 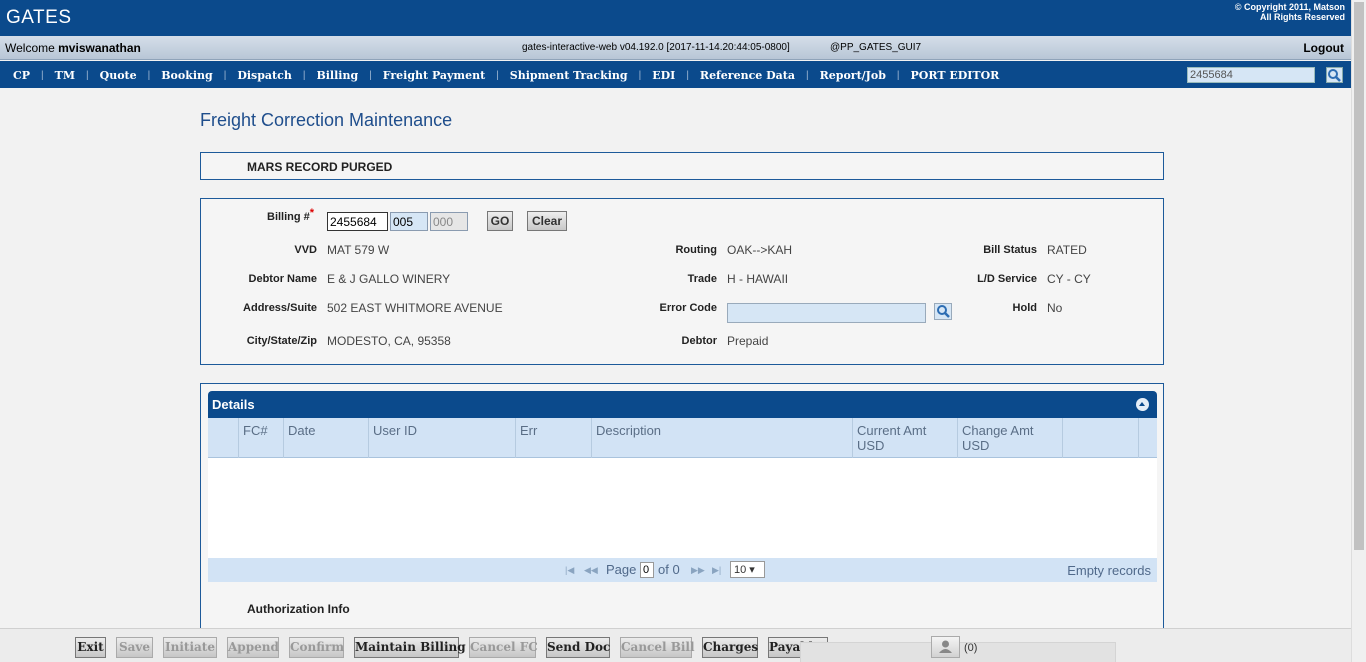 What do you see at coordinates (578, 647) in the screenshot?
I see `send-doc-button: Send Doc` at bounding box center [578, 647].